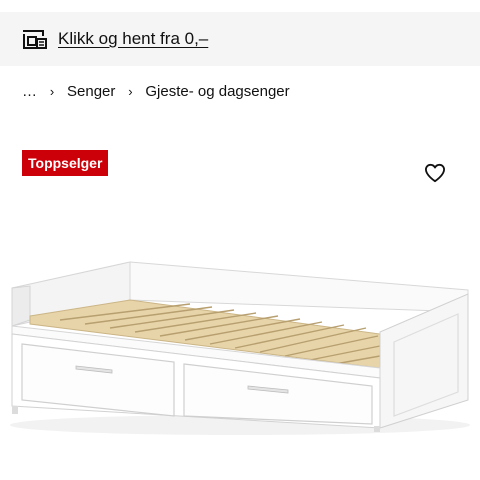 This screenshot has width=480, height=480. Describe the element at coordinates (240, 39) in the screenshot. I see `click-and-collect-banner: Klikk og hent fra 0,–` at that location.